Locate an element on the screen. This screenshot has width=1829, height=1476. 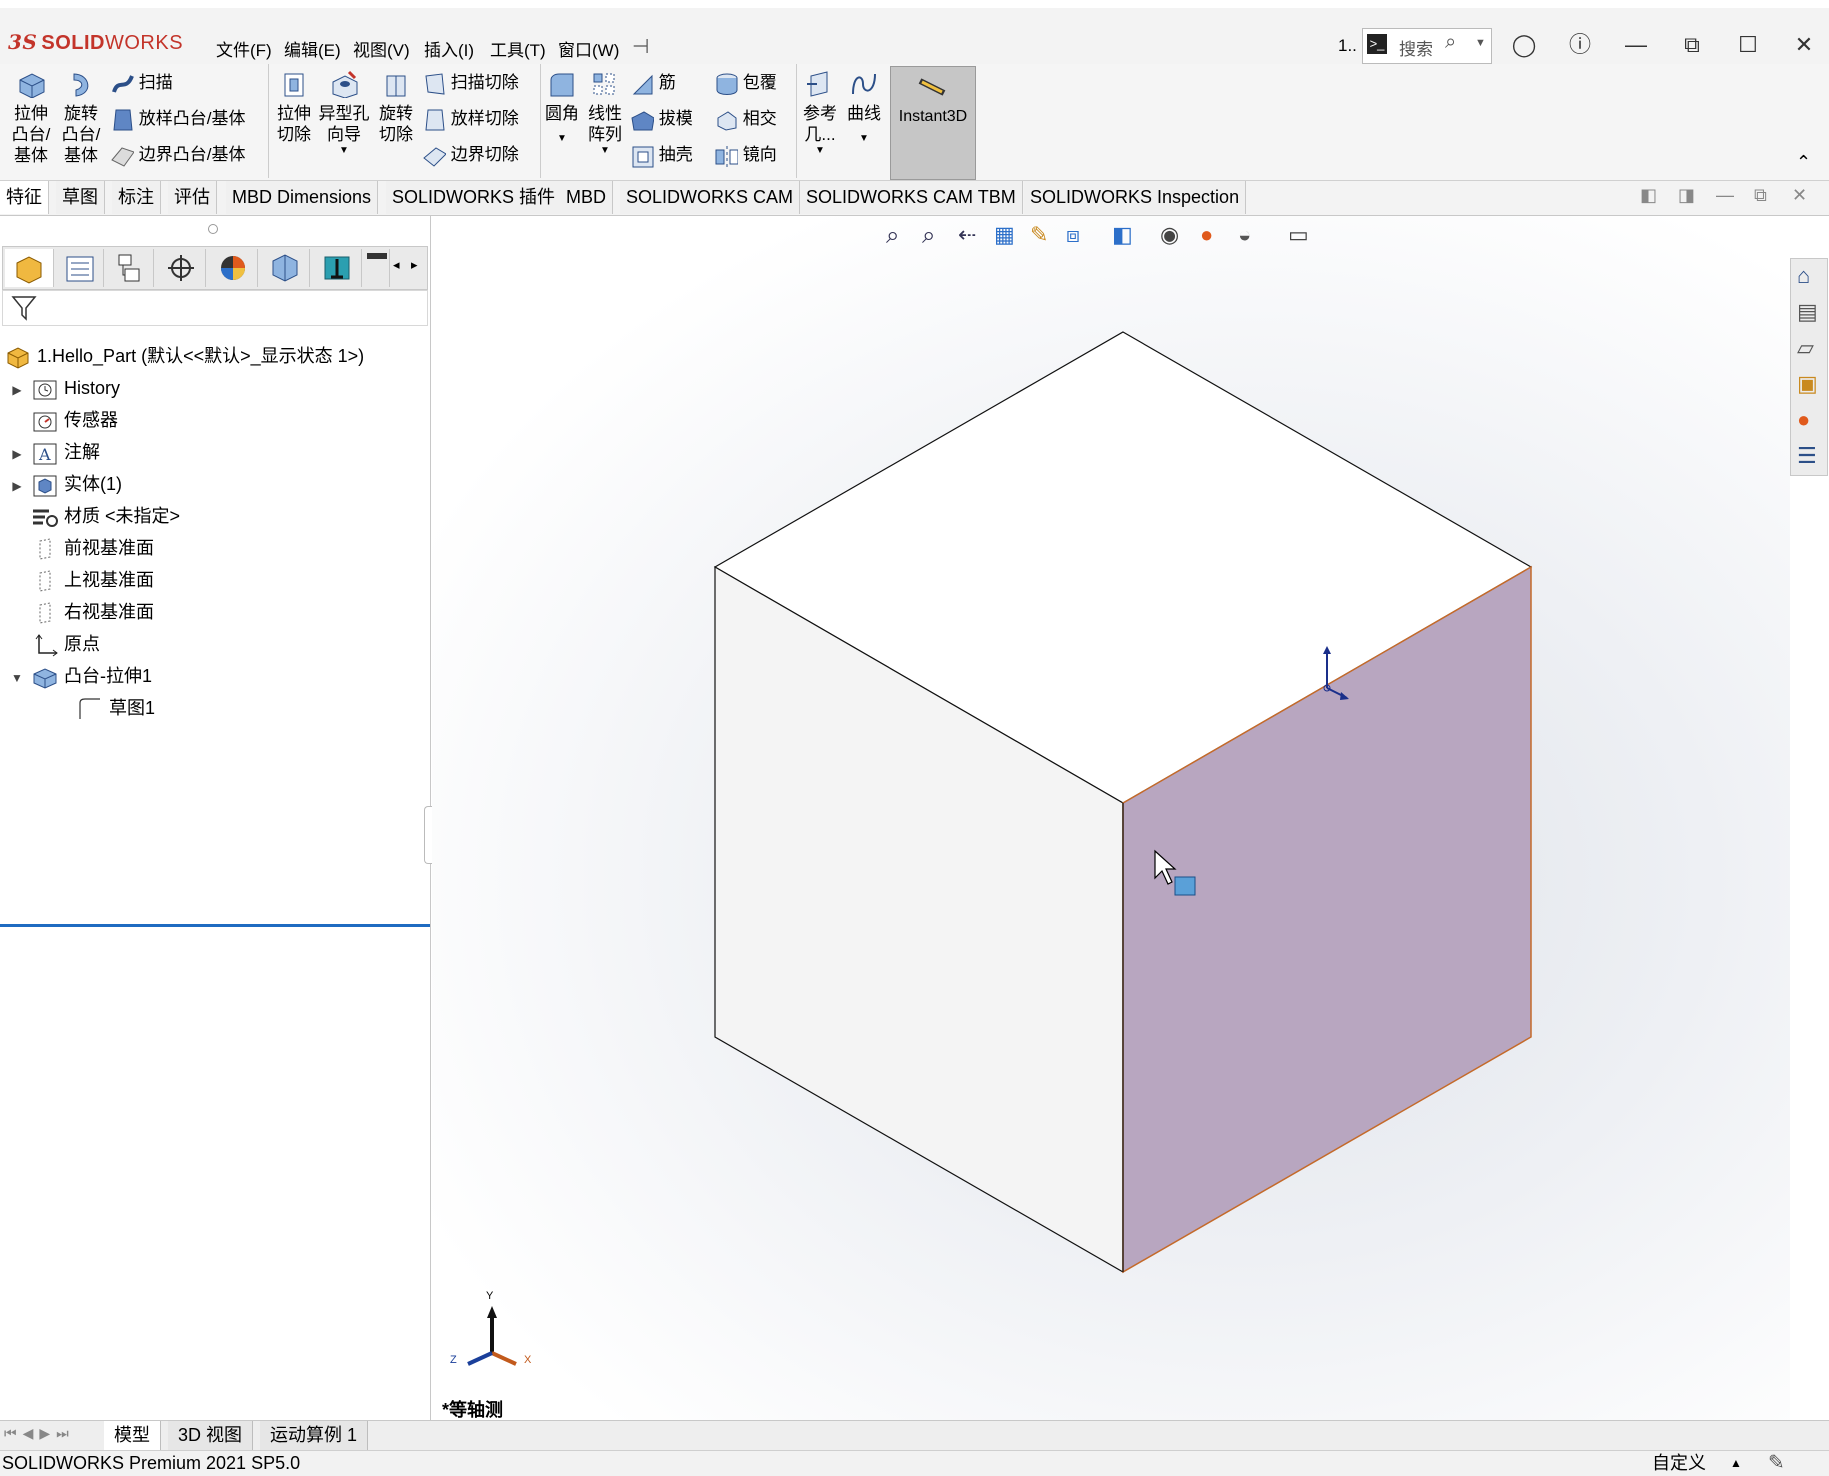
appearances-icon: ● is located at coordinates (1803, 420).